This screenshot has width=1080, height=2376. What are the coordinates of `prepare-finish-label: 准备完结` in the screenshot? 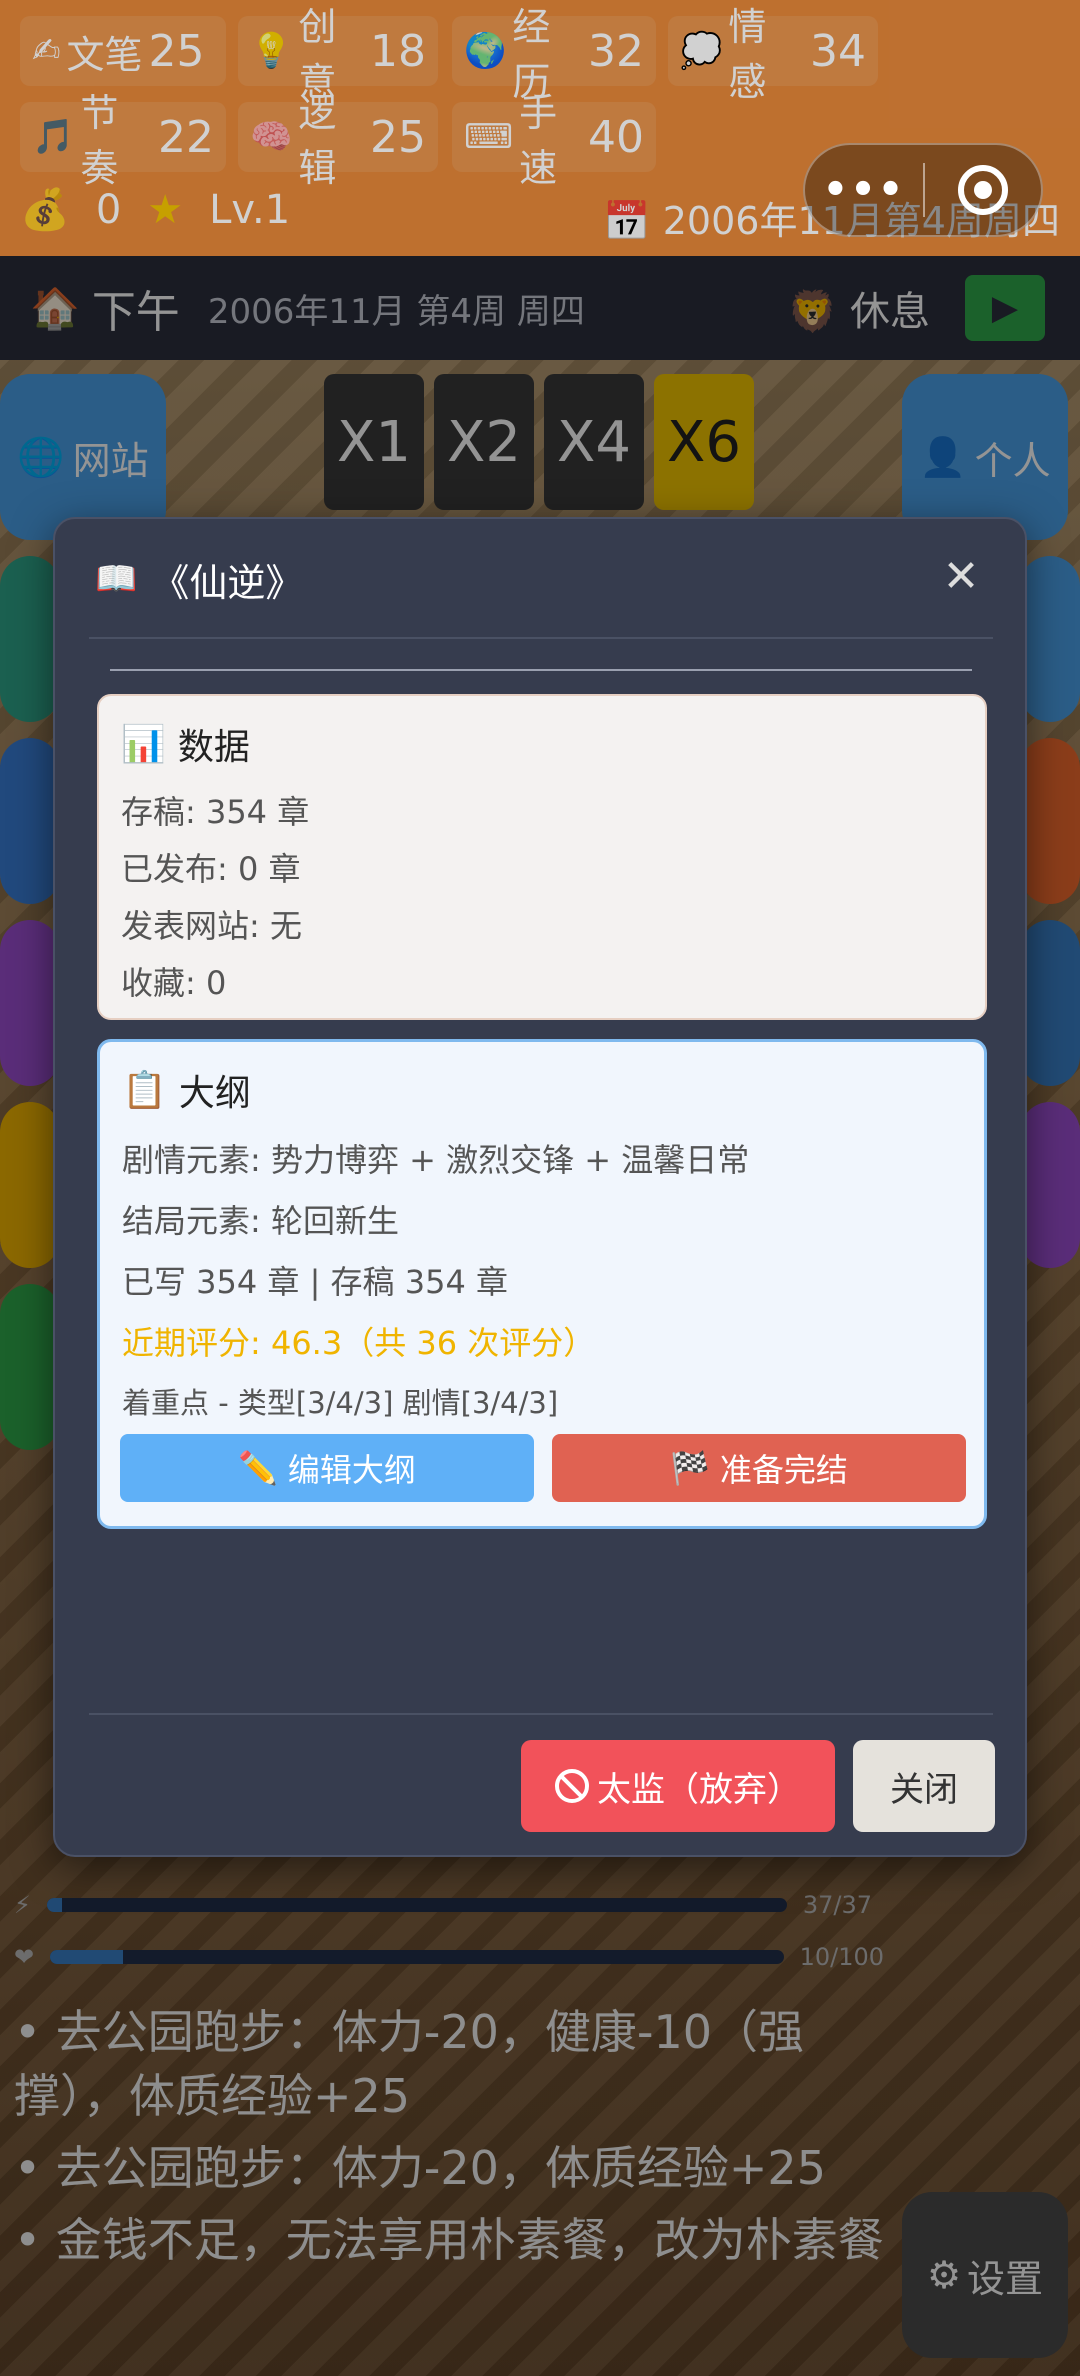 It's located at (783, 1470).